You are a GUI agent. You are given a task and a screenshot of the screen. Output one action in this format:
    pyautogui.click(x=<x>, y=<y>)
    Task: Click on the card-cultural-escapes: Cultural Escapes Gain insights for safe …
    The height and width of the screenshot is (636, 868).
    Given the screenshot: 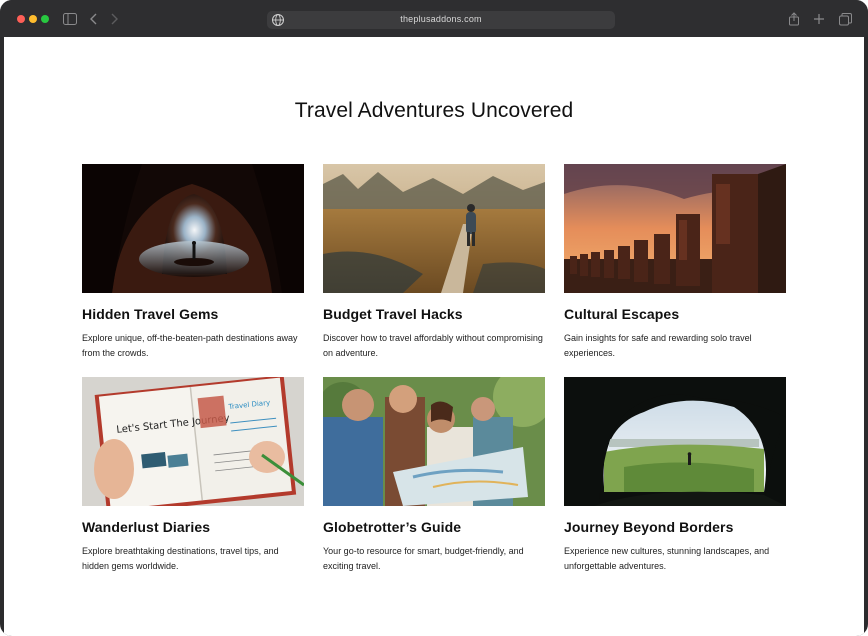 What is the action you would take?
    pyautogui.click(x=675, y=262)
    